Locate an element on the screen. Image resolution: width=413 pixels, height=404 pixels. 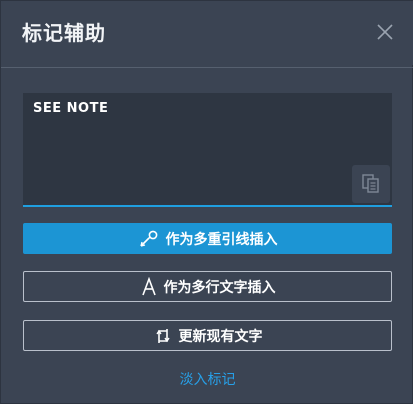
text-a-icon is located at coordinates (149, 286).